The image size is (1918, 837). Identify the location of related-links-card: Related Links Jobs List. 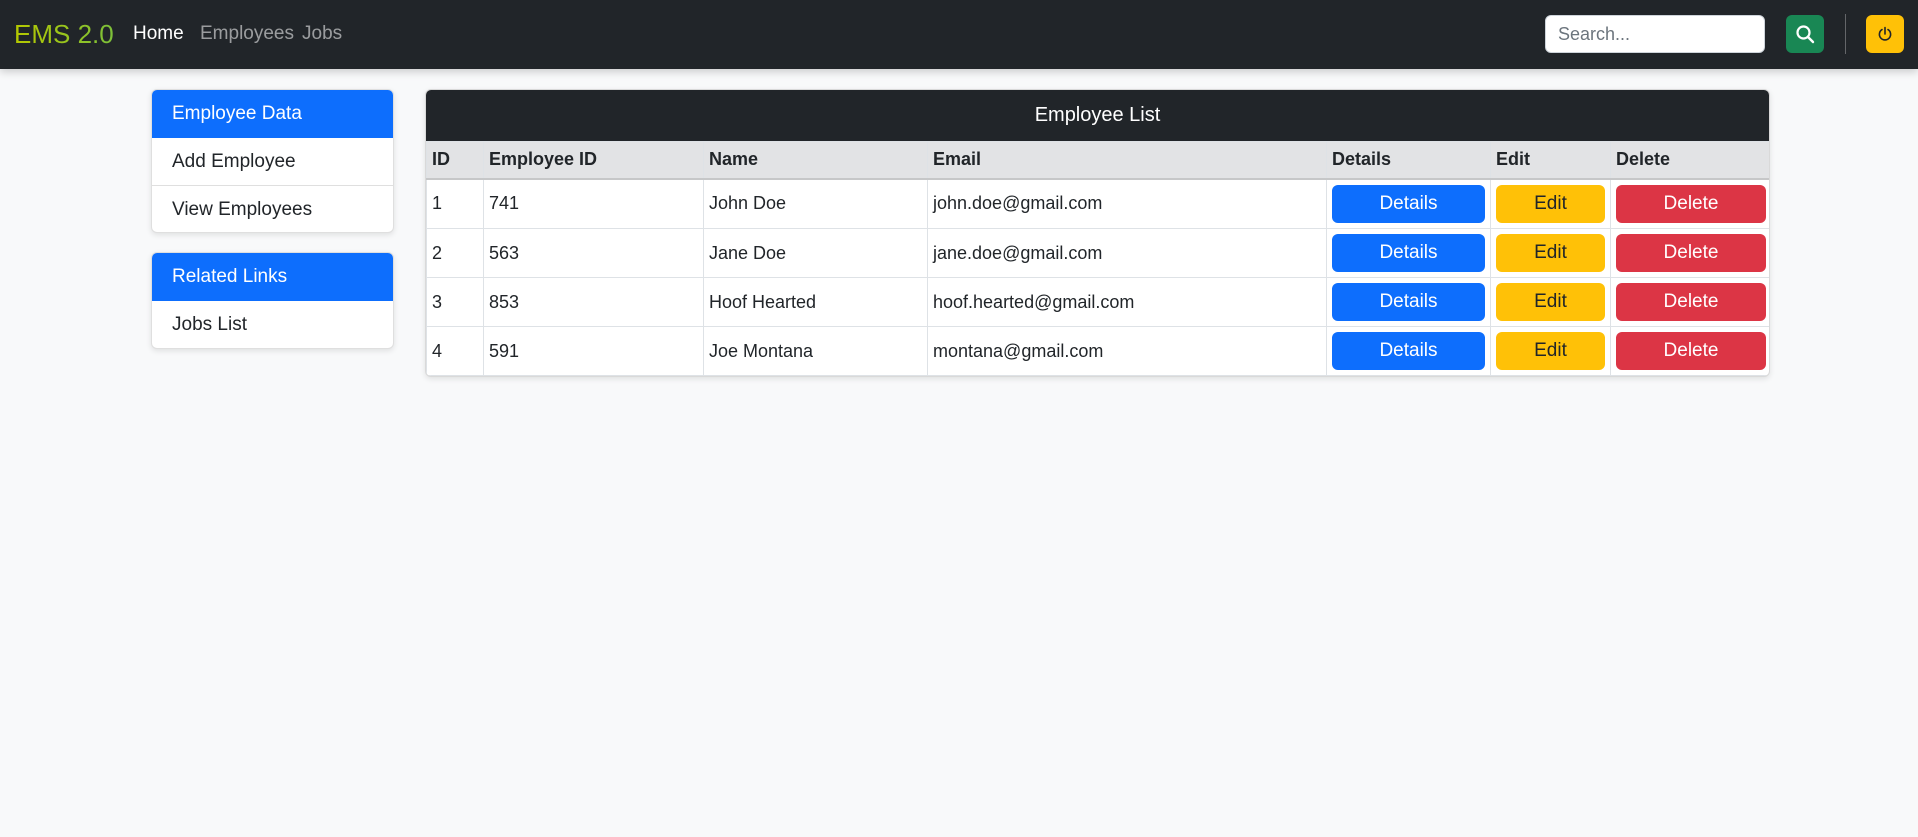
(272, 300).